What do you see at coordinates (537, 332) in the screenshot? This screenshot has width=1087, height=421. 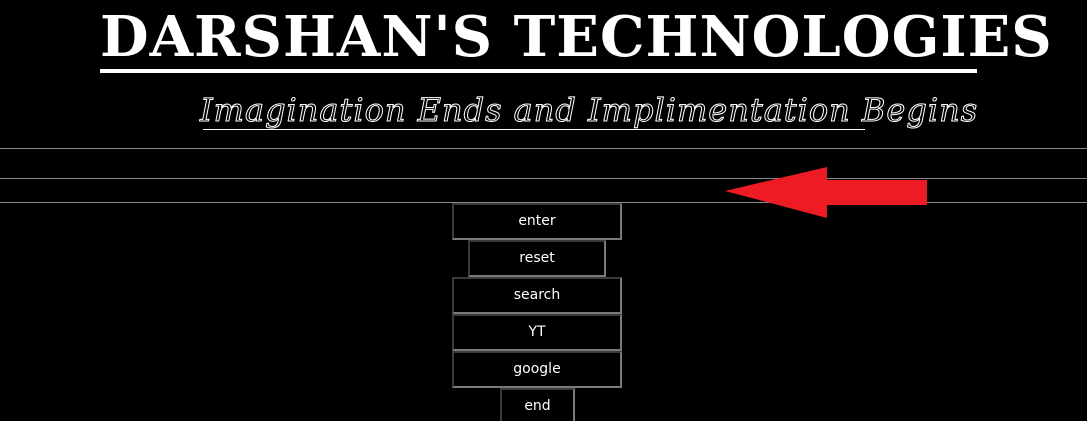 I see `yt-button: YT` at bounding box center [537, 332].